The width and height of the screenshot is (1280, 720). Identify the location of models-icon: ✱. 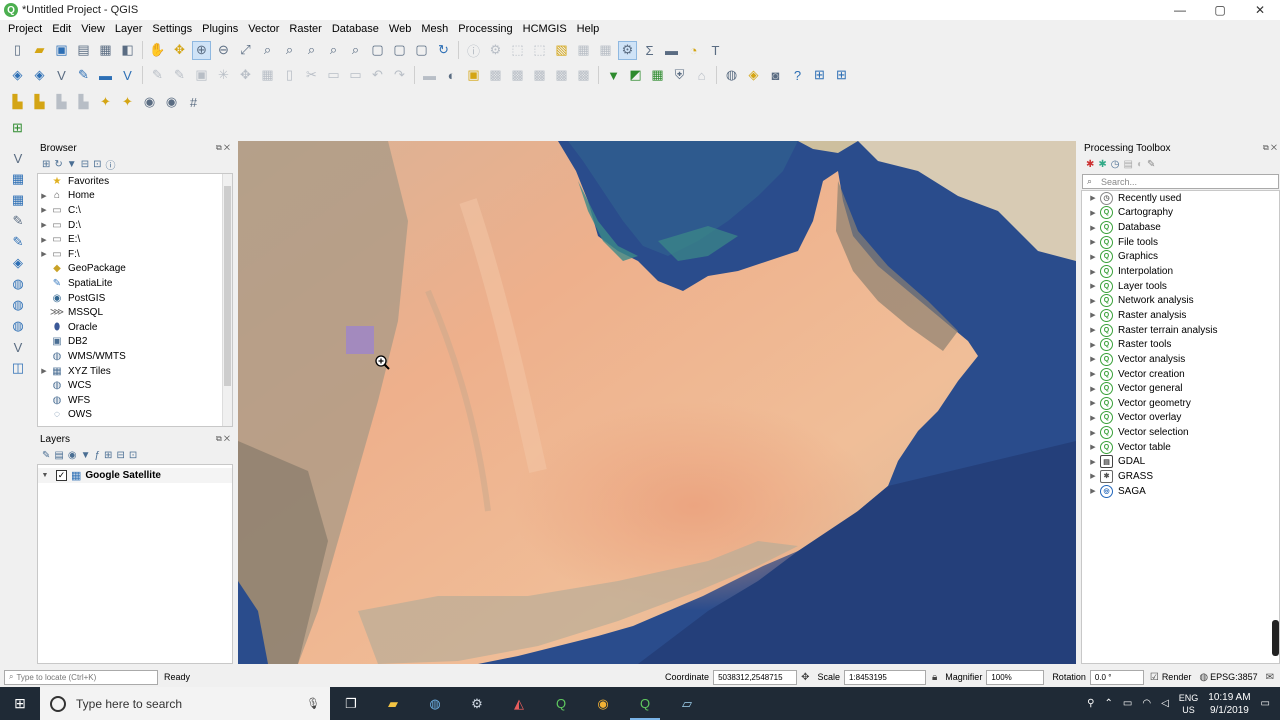
(1090, 164).